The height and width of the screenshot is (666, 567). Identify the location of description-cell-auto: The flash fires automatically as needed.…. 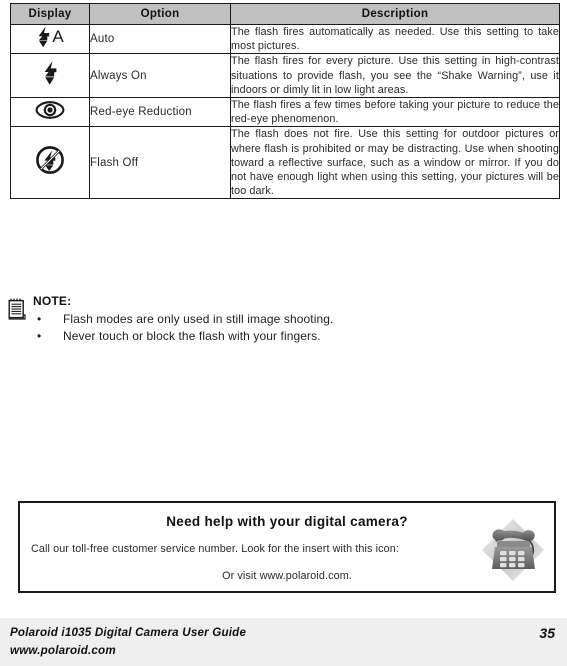
(395, 39).